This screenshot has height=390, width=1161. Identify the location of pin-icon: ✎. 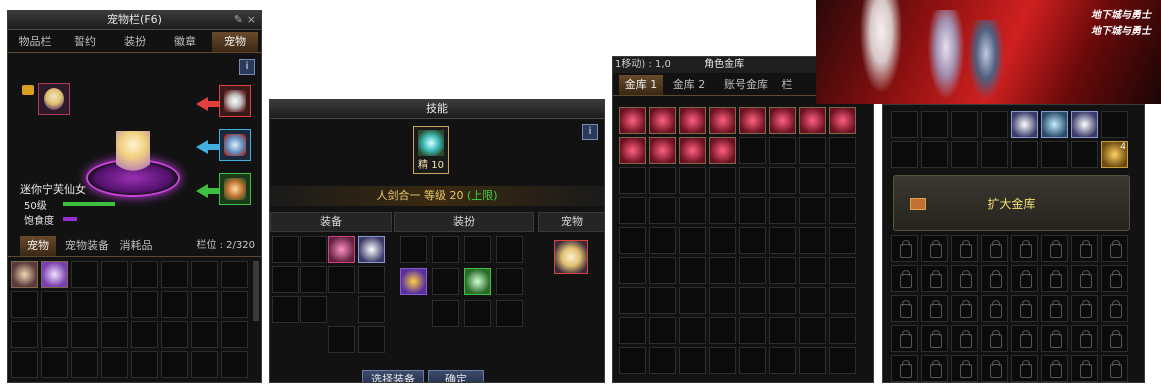
(238, 20).